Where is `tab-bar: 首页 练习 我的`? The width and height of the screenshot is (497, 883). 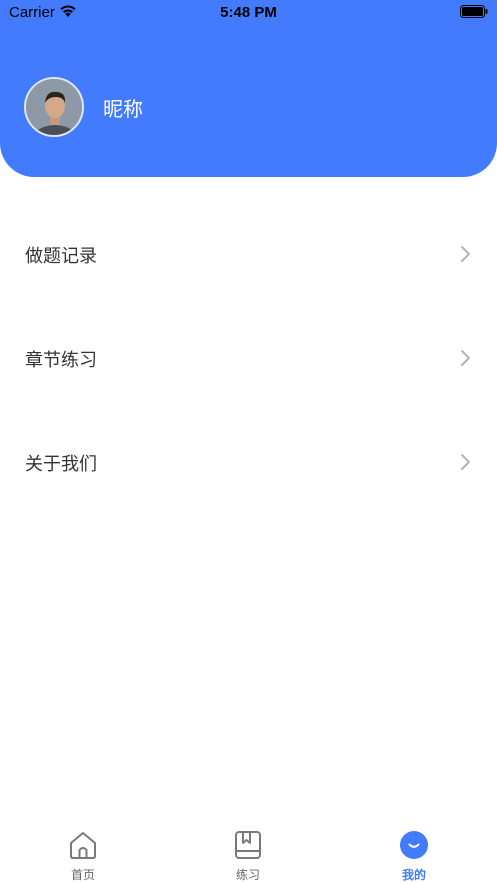 tab-bar: 首页 练习 我的 is located at coordinates (248, 850).